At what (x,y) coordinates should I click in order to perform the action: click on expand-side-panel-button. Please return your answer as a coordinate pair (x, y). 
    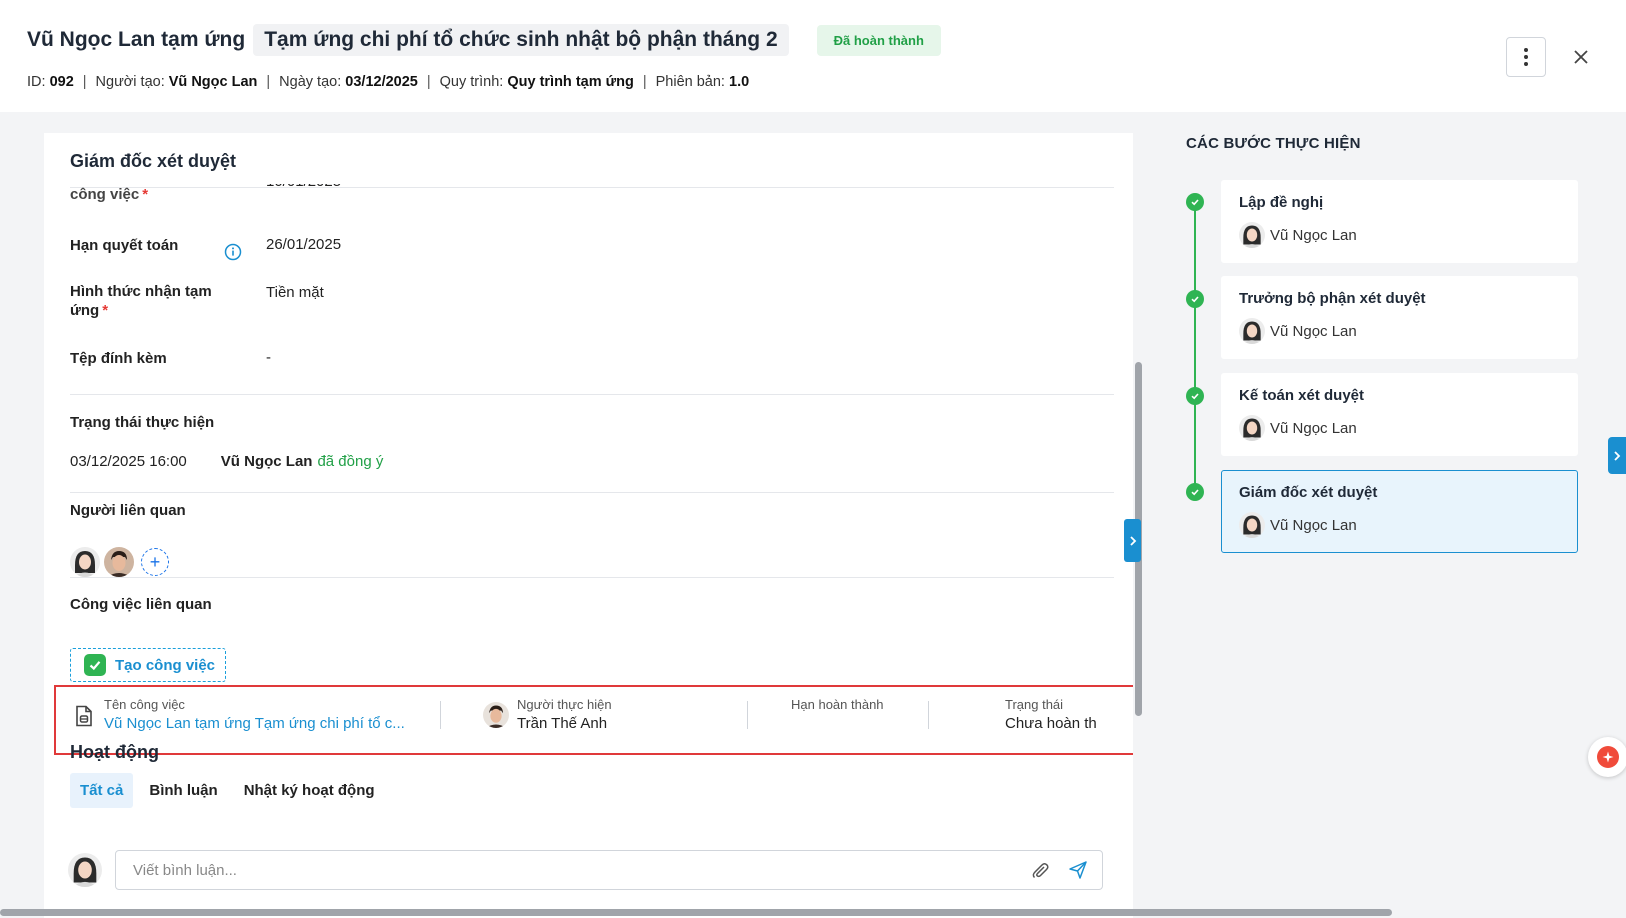
    Looking at the image, I should click on (1617, 455).